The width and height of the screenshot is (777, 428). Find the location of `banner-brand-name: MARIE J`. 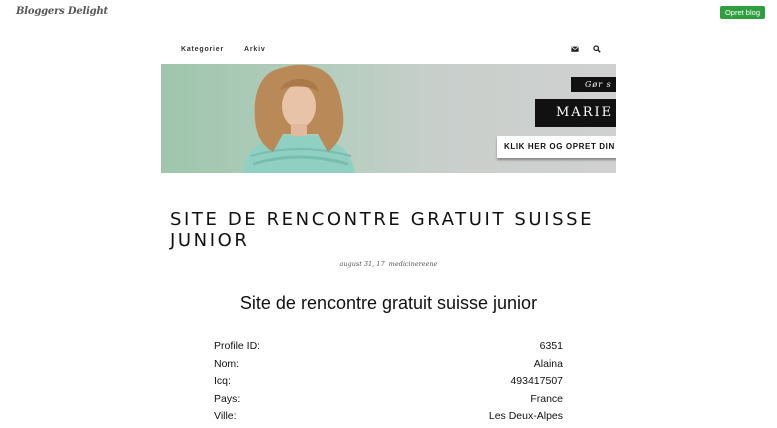

banner-brand-name: MARIE J is located at coordinates (575, 113).